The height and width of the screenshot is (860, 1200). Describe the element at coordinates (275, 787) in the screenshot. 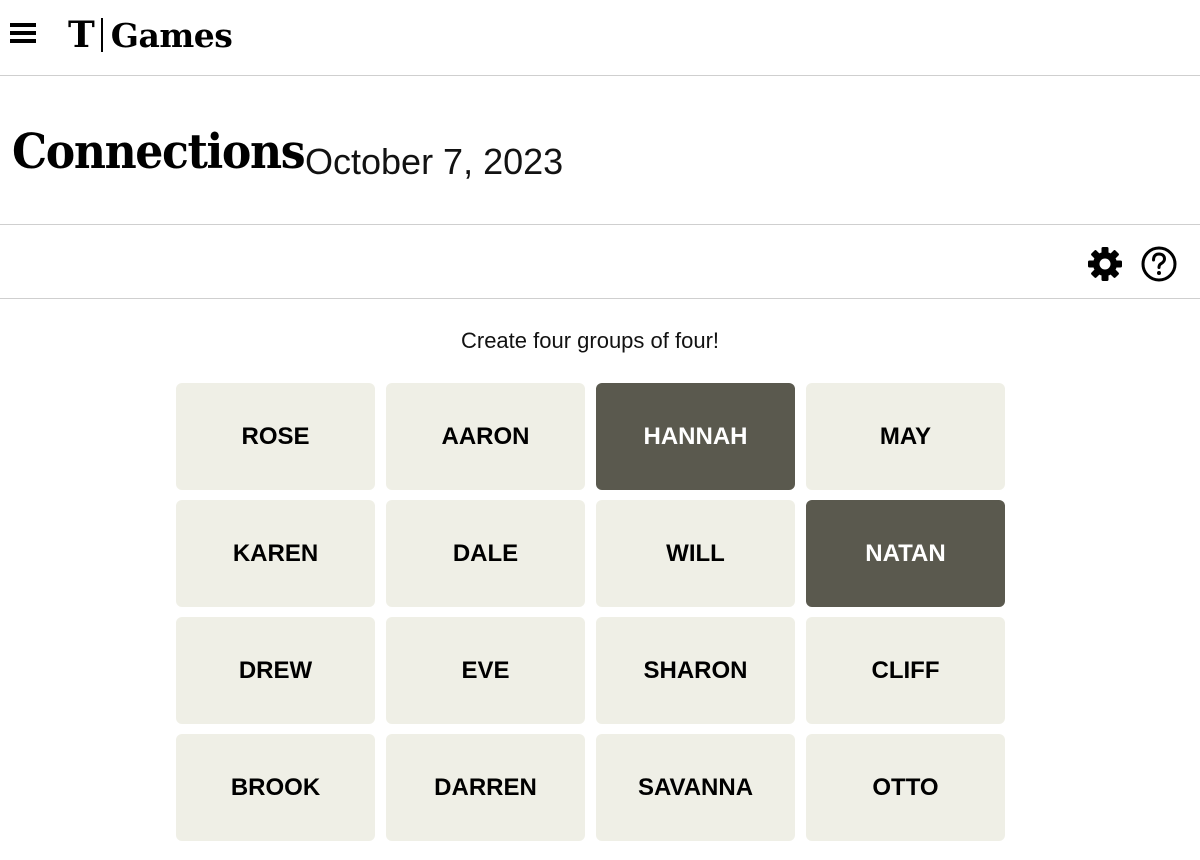

I see `word-tile: BROOK` at that location.